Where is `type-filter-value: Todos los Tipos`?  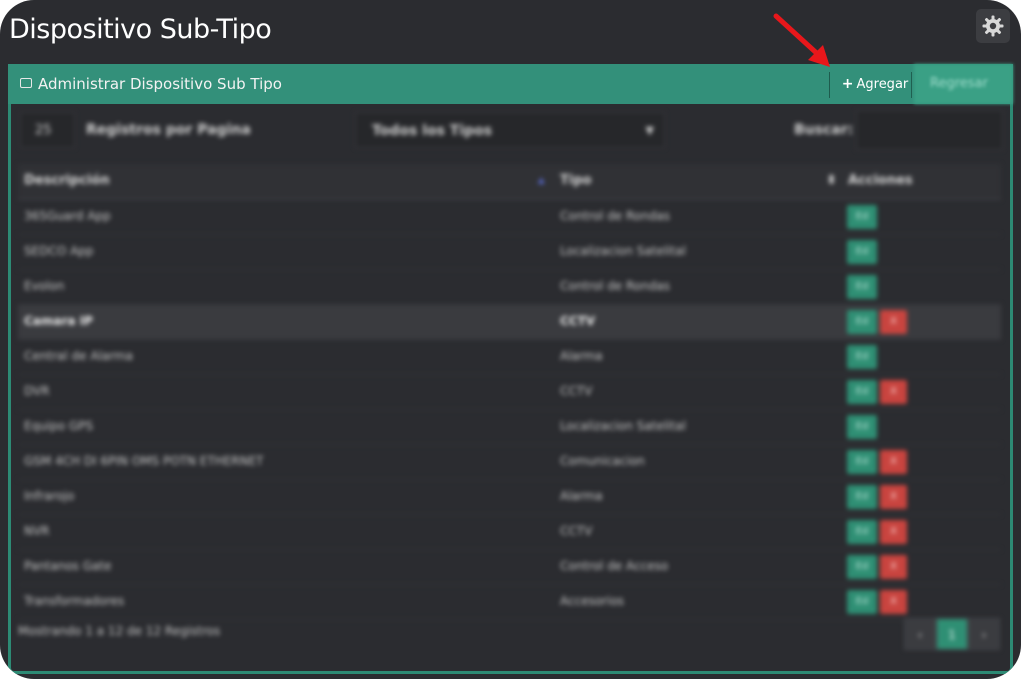
type-filter-value: Todos los Tipos is located at coordinates (432, 131).